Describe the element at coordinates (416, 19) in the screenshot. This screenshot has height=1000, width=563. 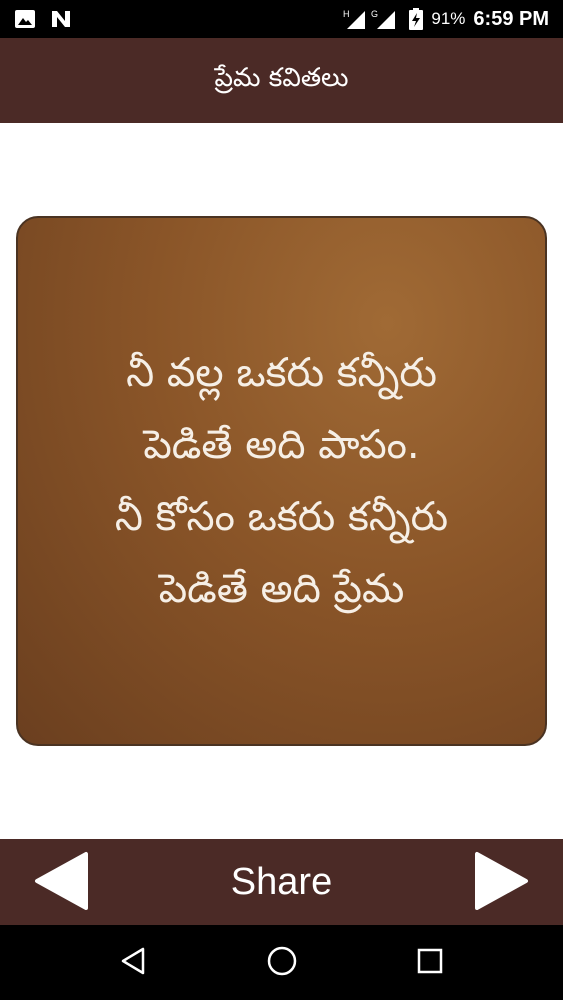
I see `battery-icon` at that location.